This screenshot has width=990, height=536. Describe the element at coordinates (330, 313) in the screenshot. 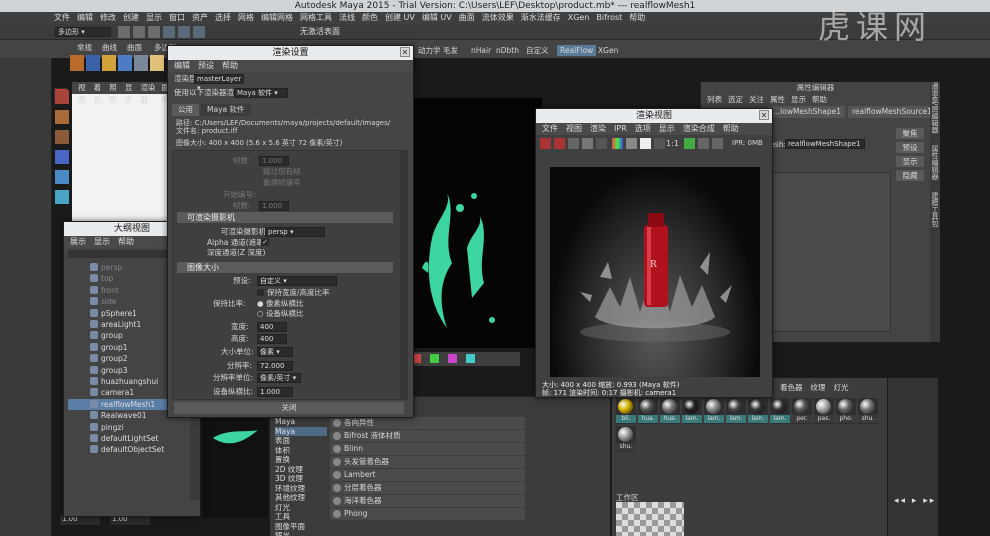

I see `ratio-device-radio: ○ 设备纵横比` at that location.